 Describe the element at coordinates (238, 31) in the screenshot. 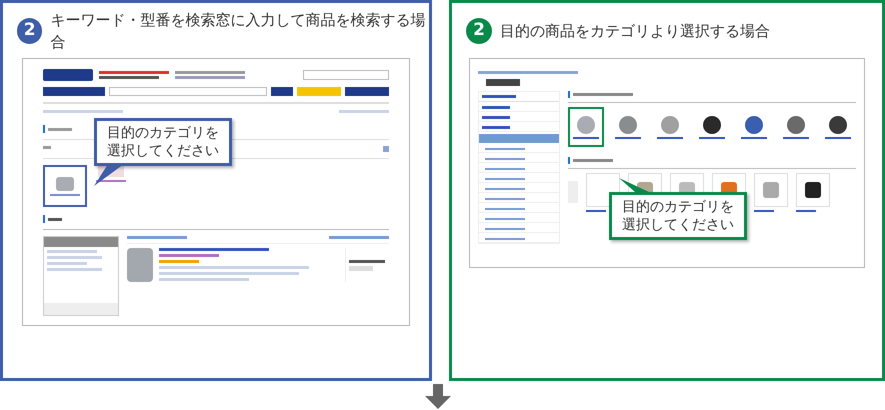

I see `panel-title: キーワード・型番を検索窓に入力して商品を検索する場合` at that location.